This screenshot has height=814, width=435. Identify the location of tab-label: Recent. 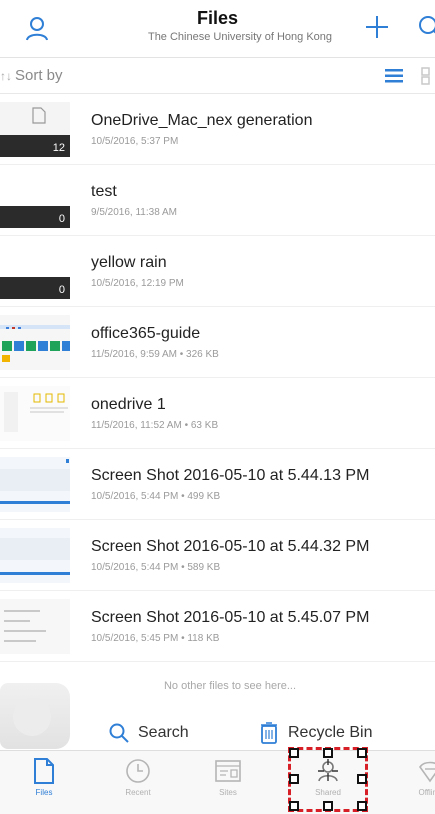
(138, 792).